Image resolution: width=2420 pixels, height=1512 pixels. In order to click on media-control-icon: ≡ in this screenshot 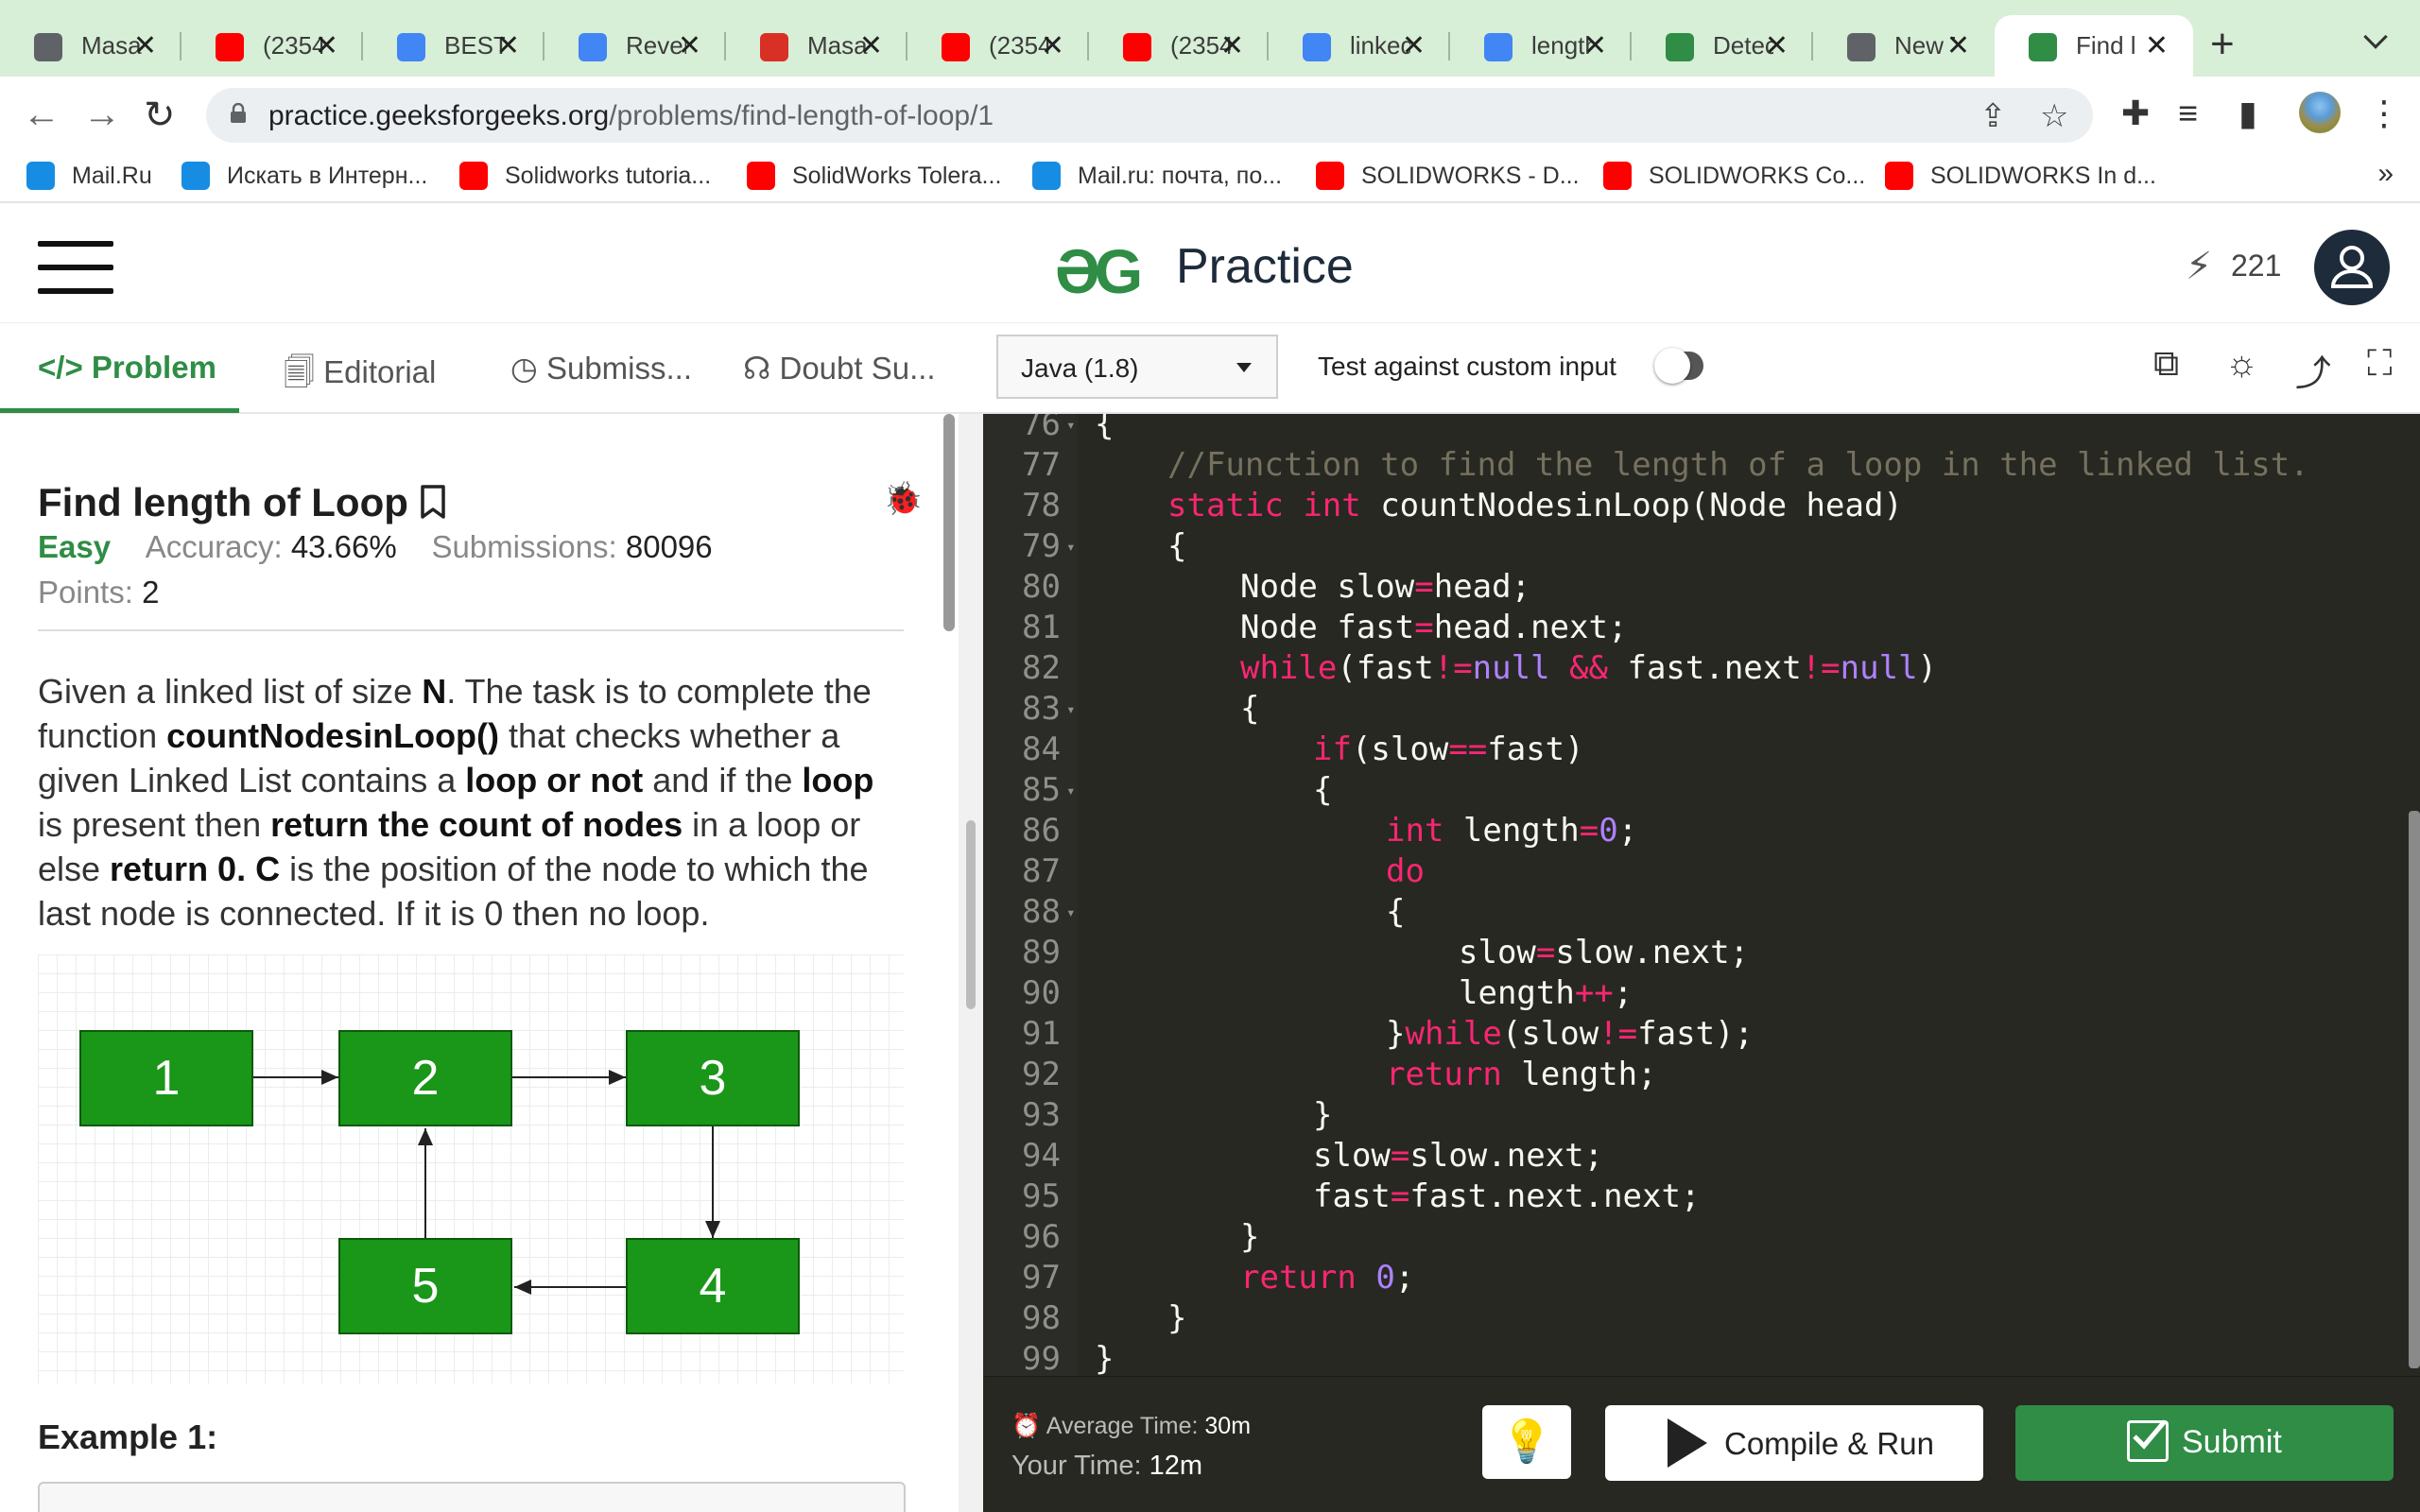, I will do `click(2188, 113)`.